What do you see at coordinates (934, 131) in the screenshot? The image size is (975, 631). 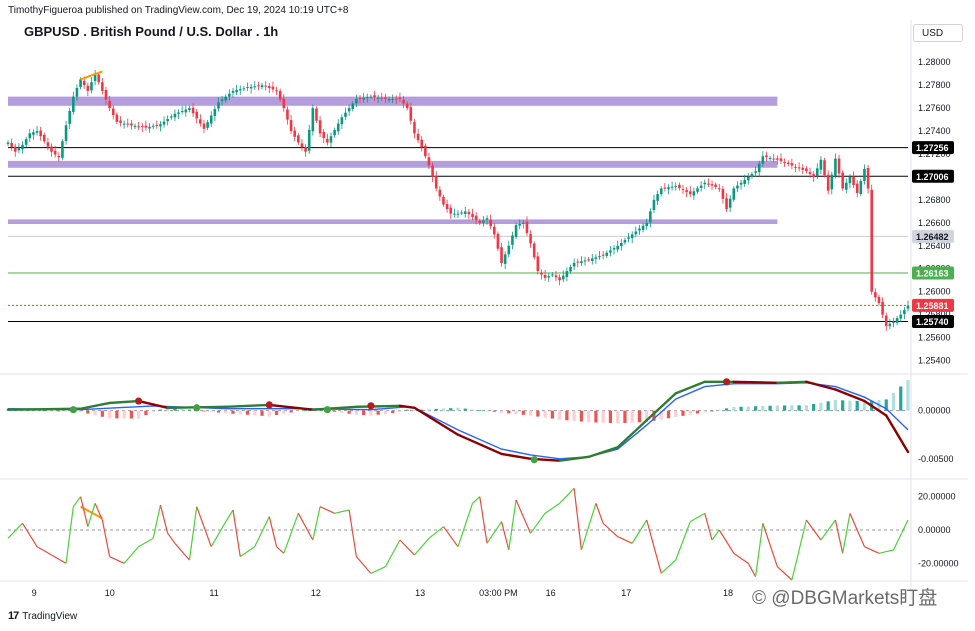 I see `price-tick-label: 1.27400` at bounding box center [934, 131].